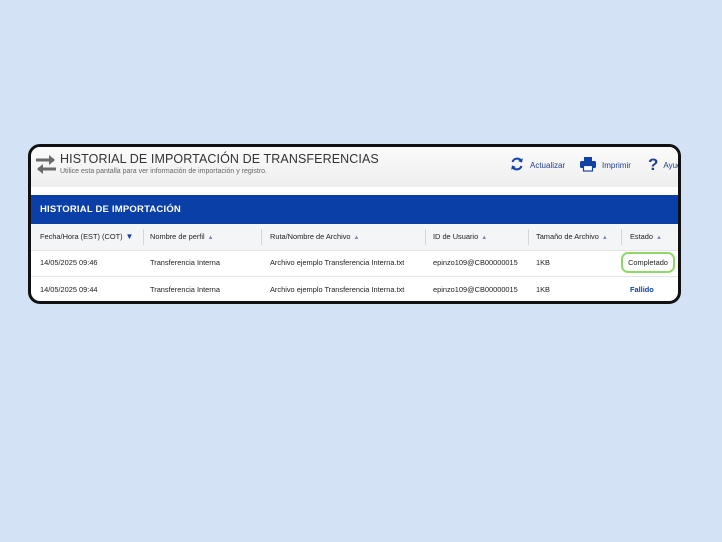 This screenshot has height=542, width=722. Describe the element at coordinates (642, 289) in the screenshot. I see `status-link-failed: Fallido` at that location.